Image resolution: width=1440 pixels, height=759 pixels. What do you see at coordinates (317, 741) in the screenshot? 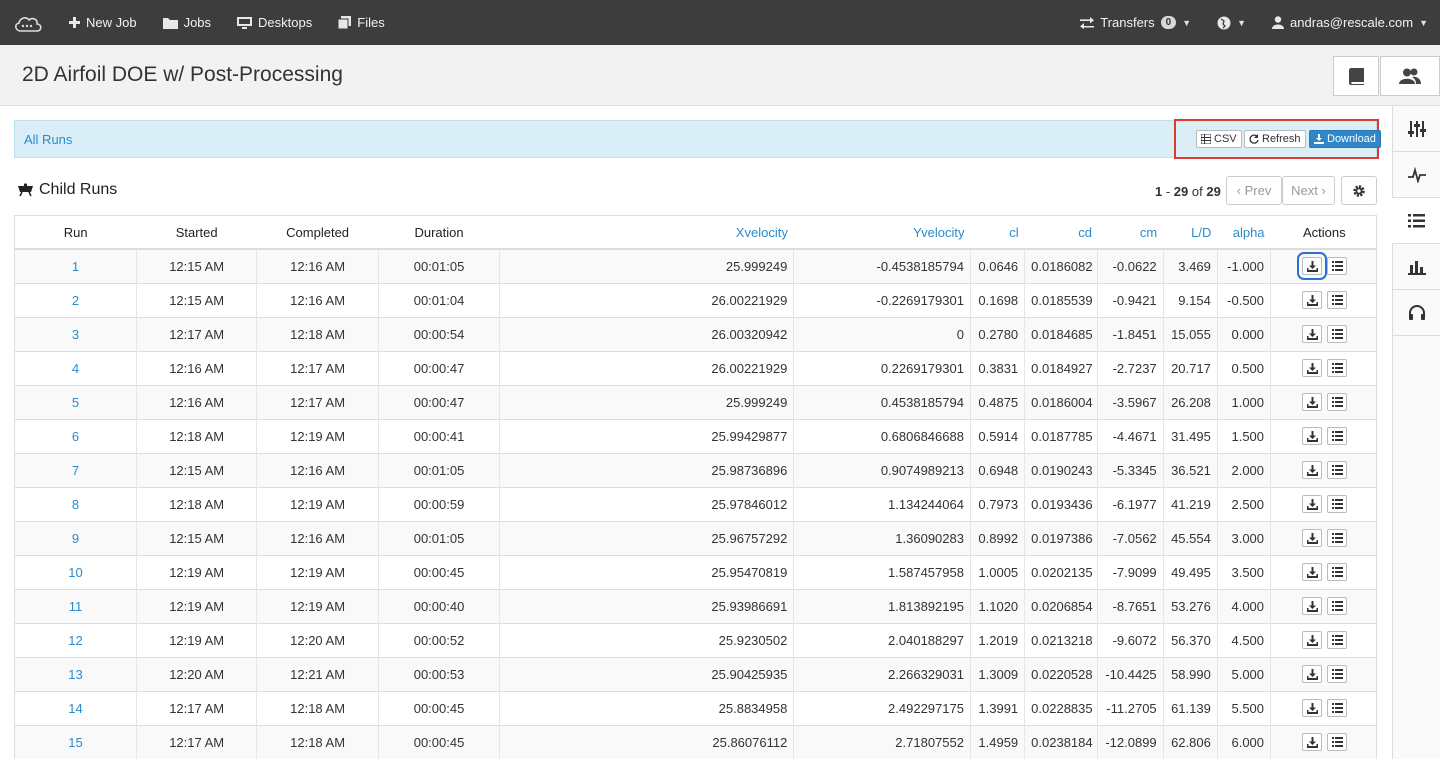
I see `cell-completed: 12:18 AM` at bounding box center [317, 741].